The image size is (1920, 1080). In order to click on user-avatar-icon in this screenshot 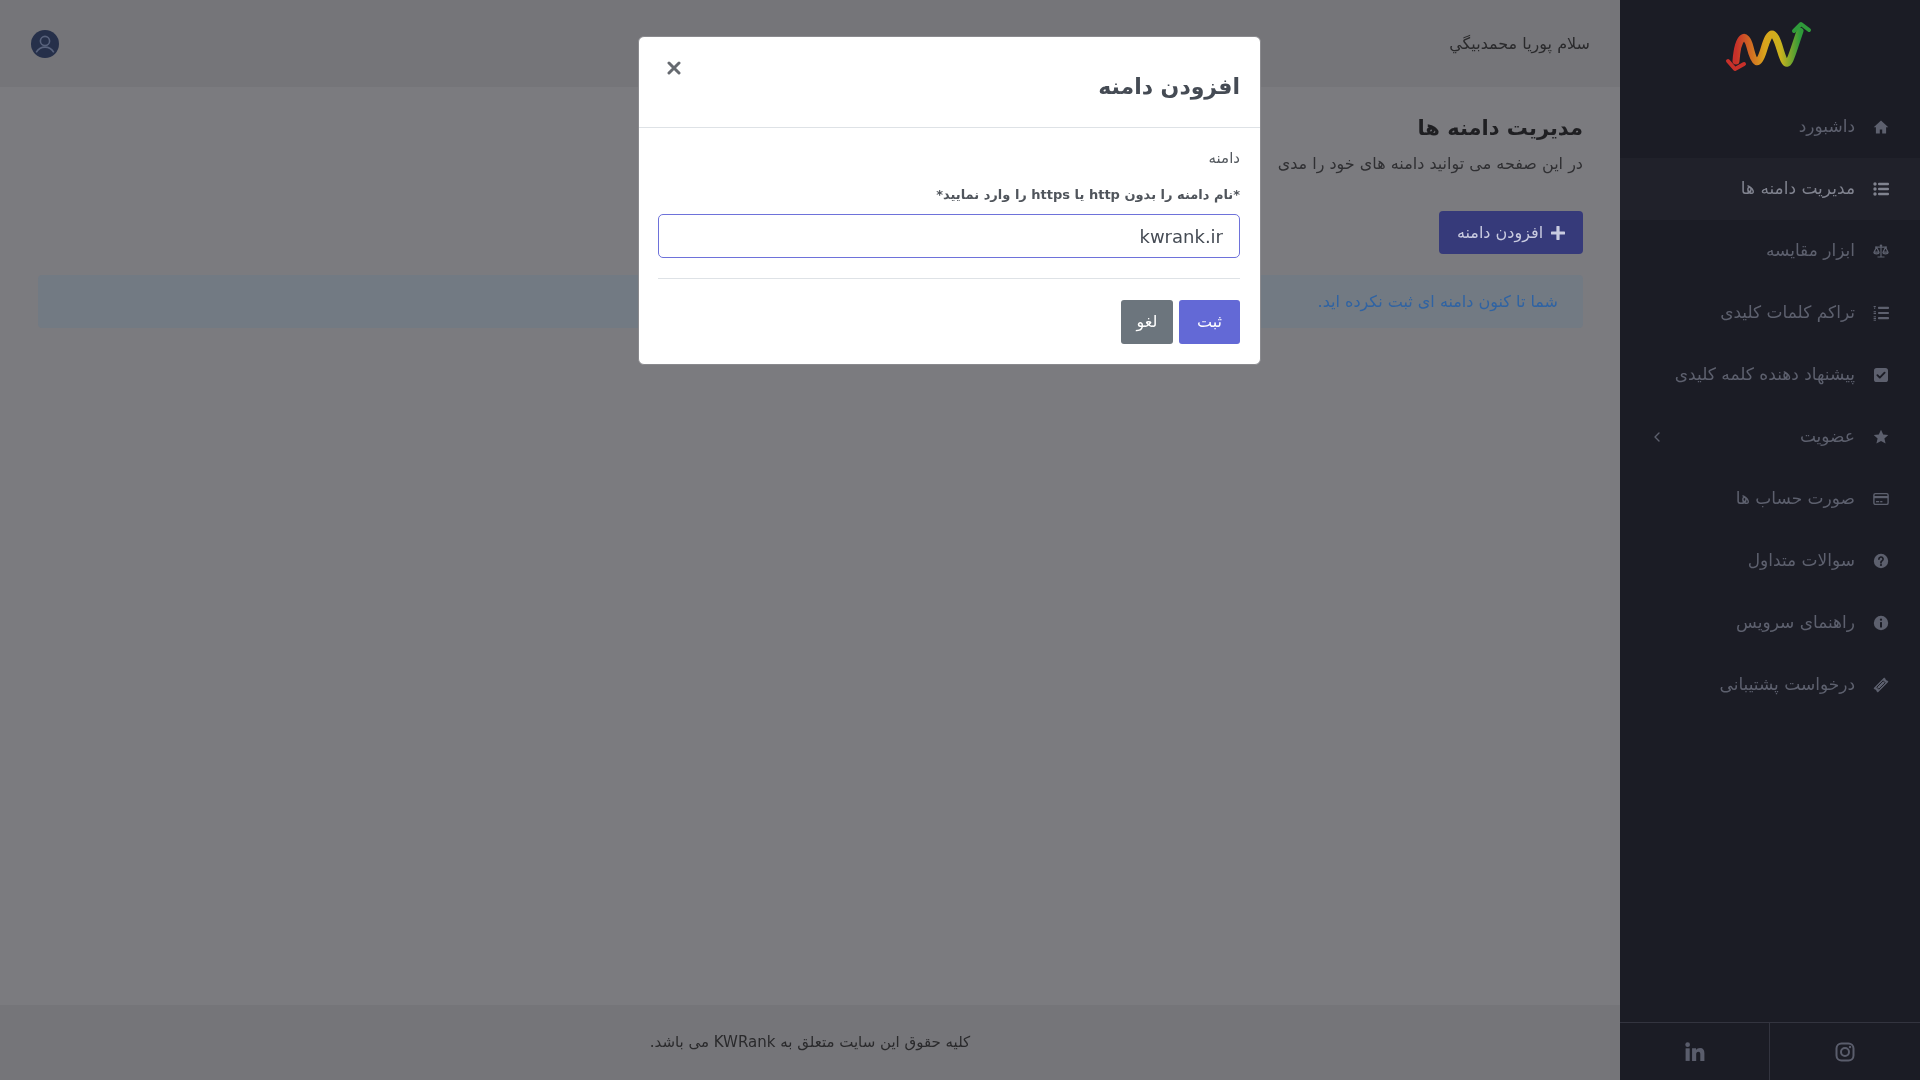, I will do `click(45, 43)`.